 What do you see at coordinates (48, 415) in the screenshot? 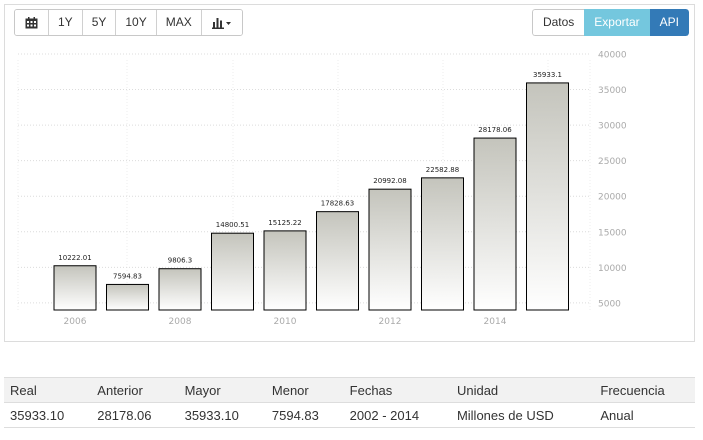
I see `value-real: 35933.10` at bounding box center [48, 415].